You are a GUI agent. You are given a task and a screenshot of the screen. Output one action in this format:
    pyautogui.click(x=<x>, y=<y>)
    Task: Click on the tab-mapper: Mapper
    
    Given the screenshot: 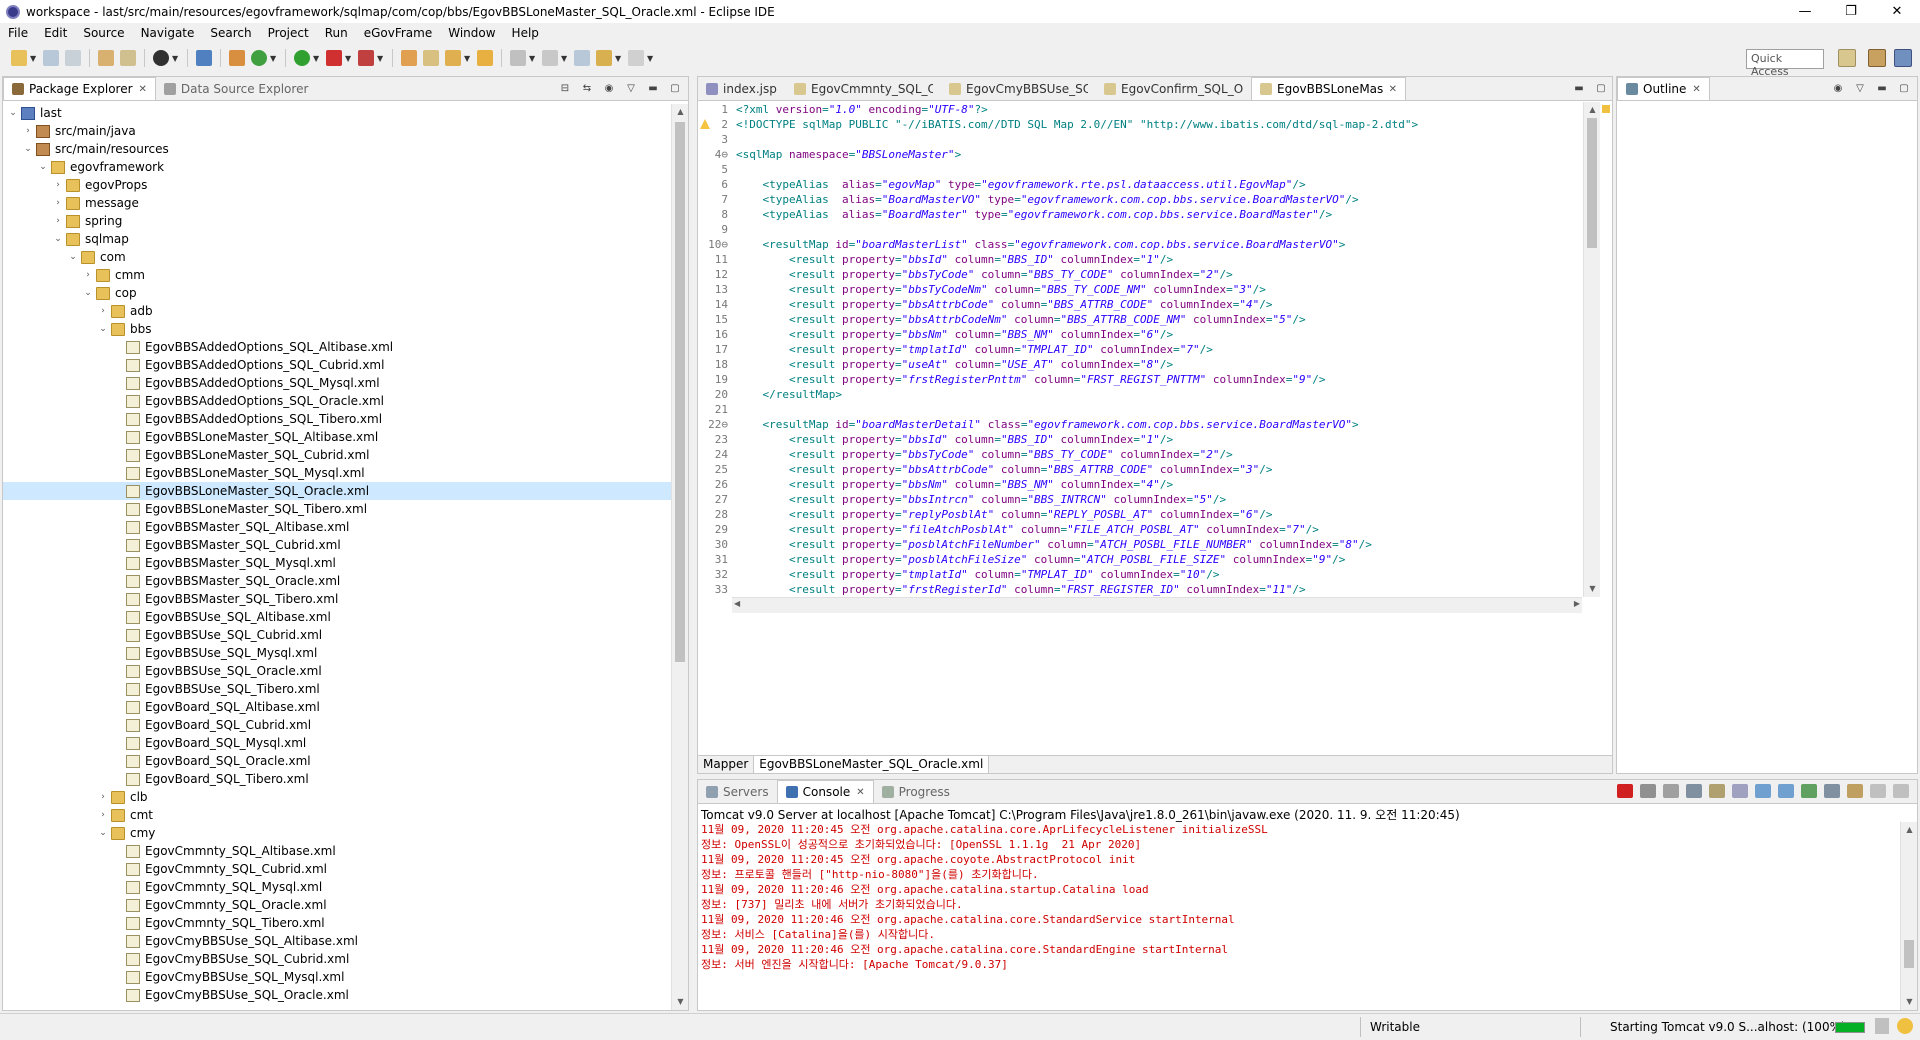 What is the action you would take?
    pyautogui.click(x=726, y=764)
    